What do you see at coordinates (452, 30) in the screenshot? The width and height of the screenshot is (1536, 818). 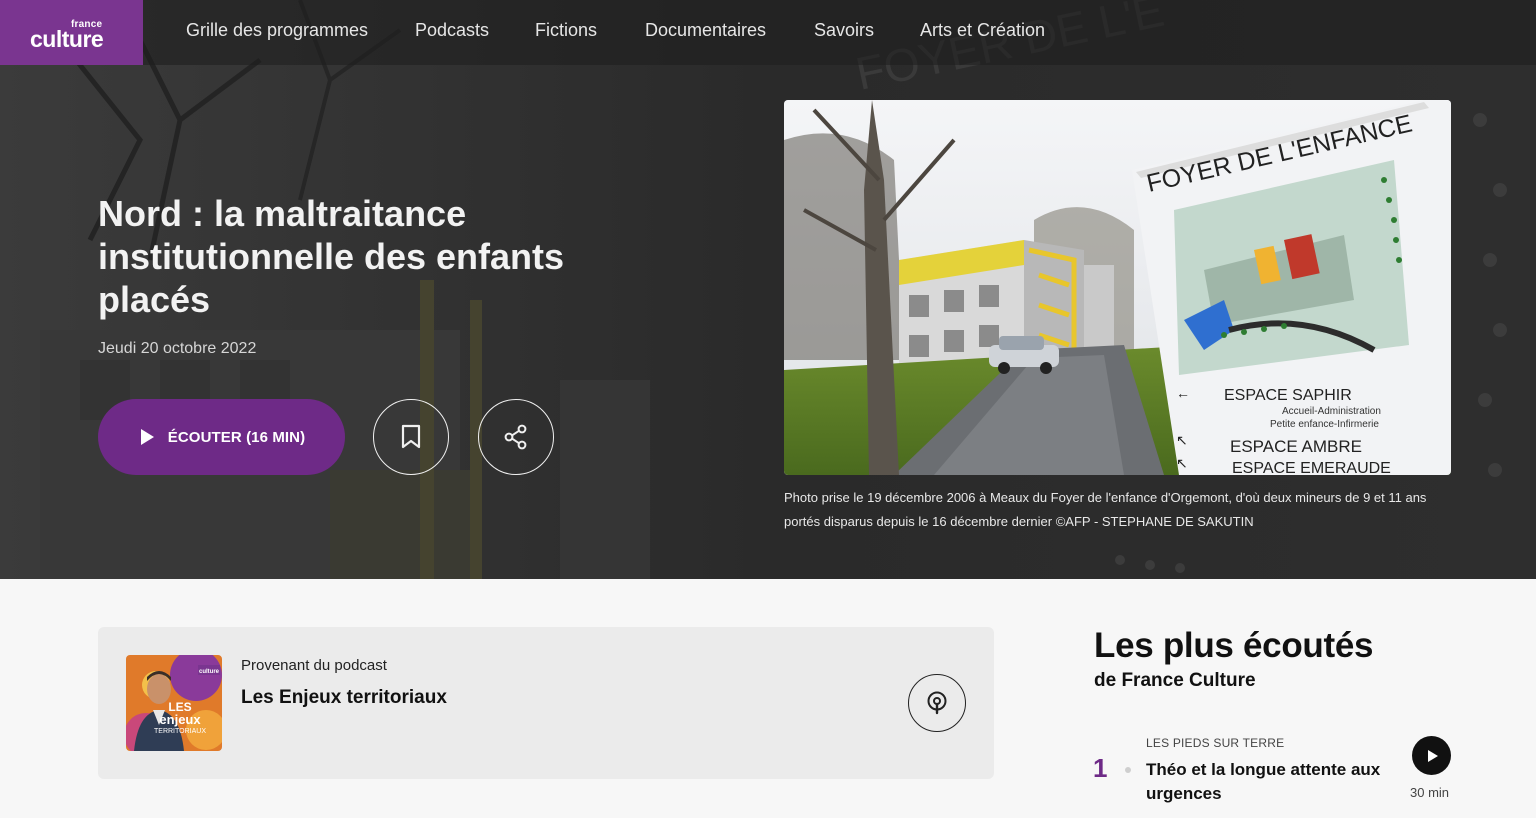 I see `nav-item-podcasts: Podcasts` at bounding box center [452, 30].